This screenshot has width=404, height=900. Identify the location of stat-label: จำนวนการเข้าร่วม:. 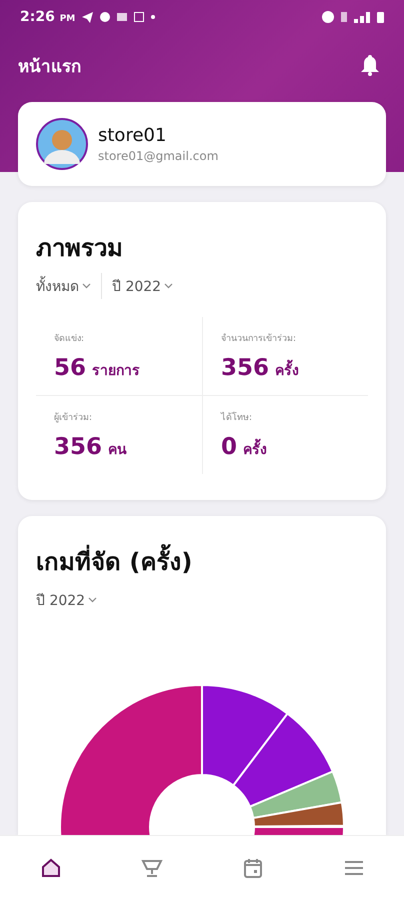
(259, 338).